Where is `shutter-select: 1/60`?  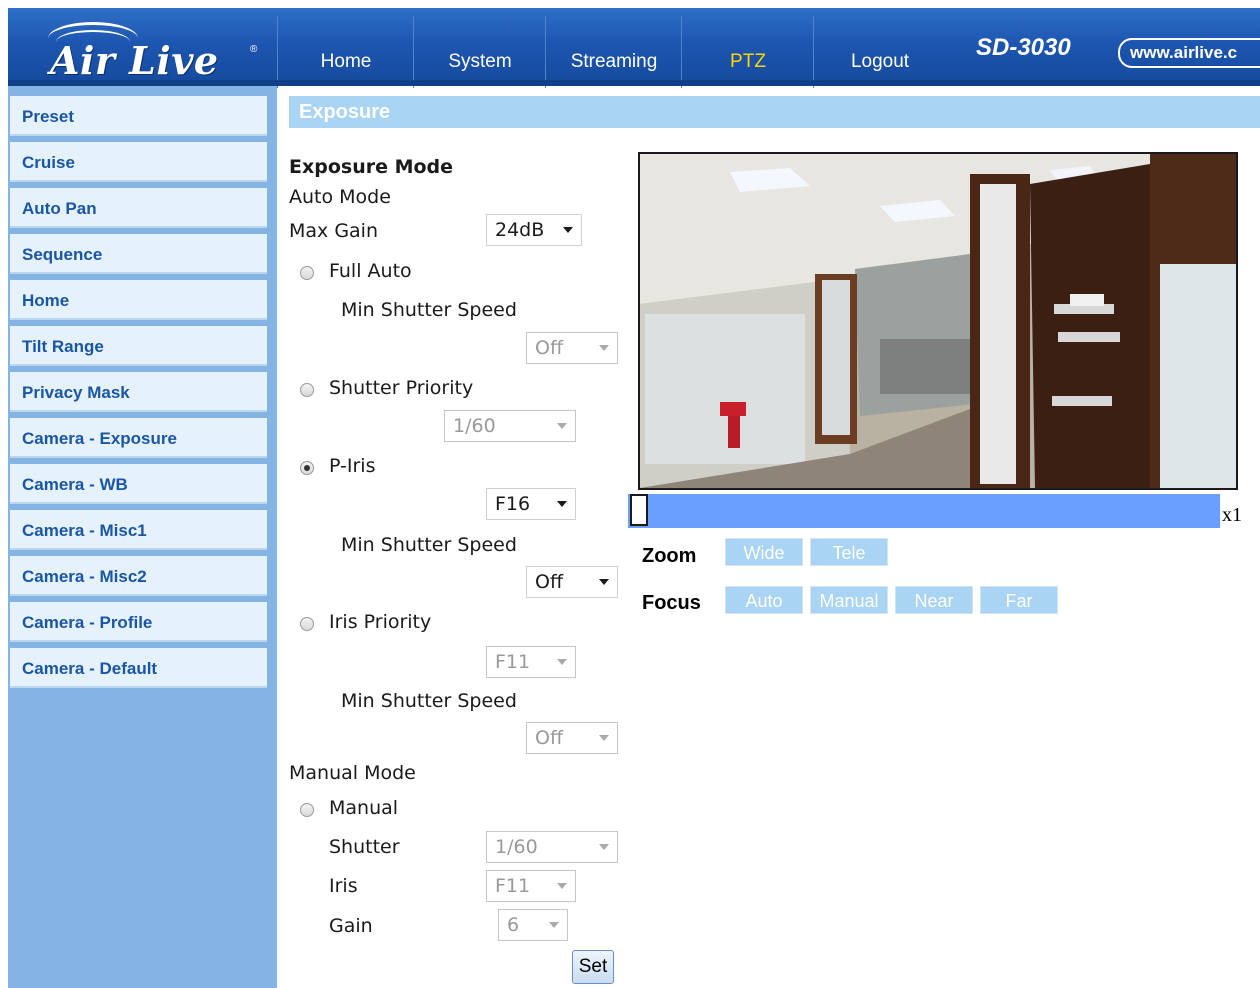 shutter-select: 1/60 is located at coordinates (552, 847).